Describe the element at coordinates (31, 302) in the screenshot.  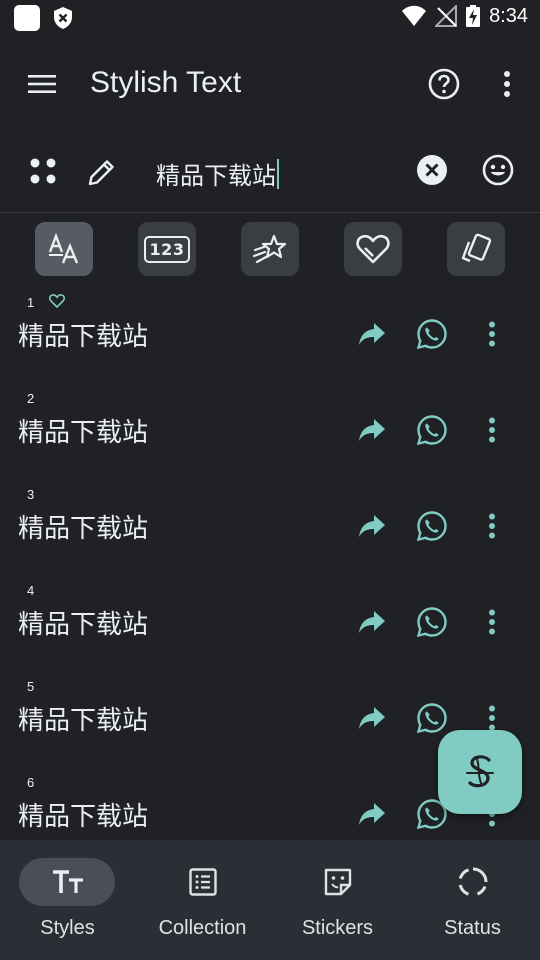
I see `row-number: 1` at that location.